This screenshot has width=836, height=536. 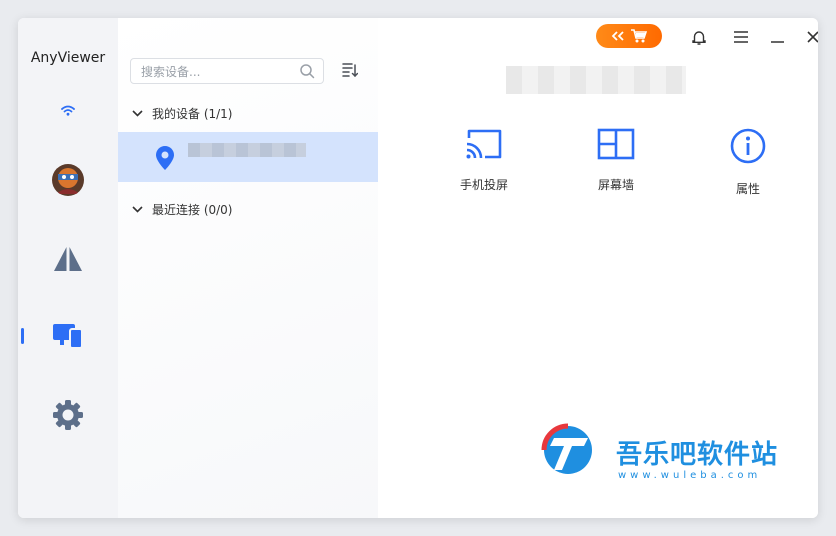 I want to click on account-avatar-button, so click(x=68, y=180).